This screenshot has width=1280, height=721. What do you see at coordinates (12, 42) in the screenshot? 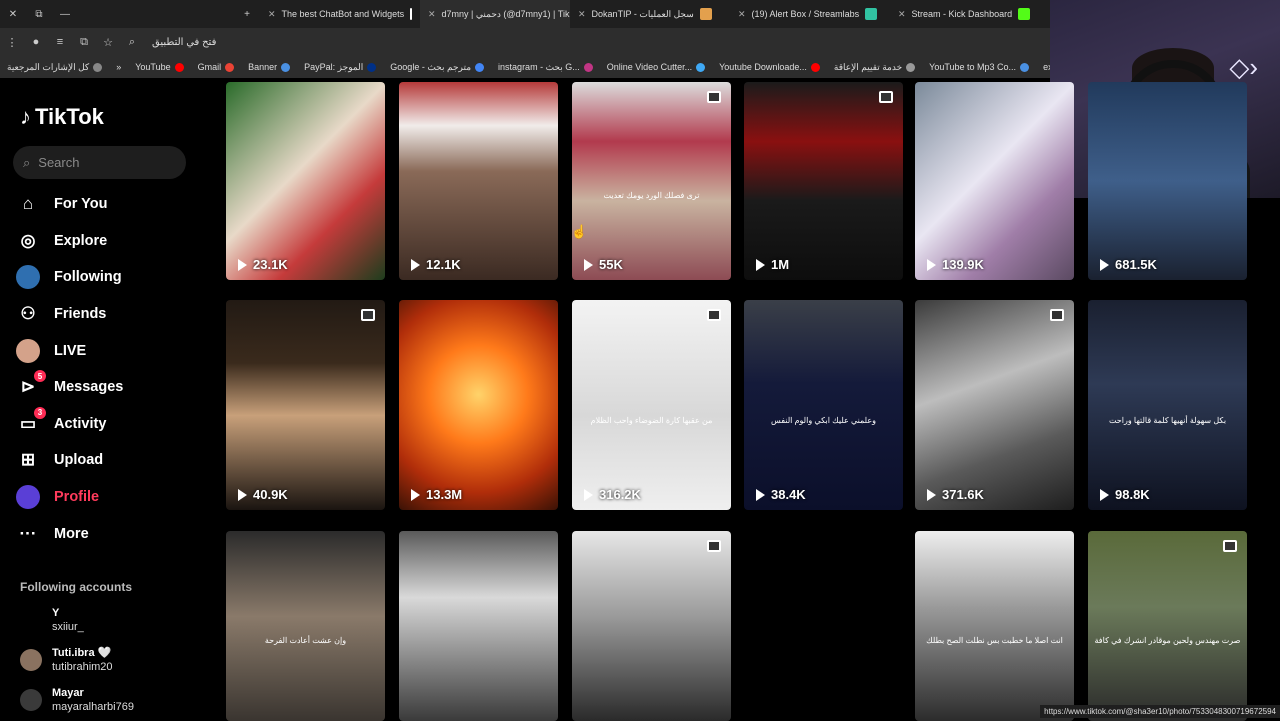
I see `menu-dots-icon: ⋮` at bounding box center [12, 42].